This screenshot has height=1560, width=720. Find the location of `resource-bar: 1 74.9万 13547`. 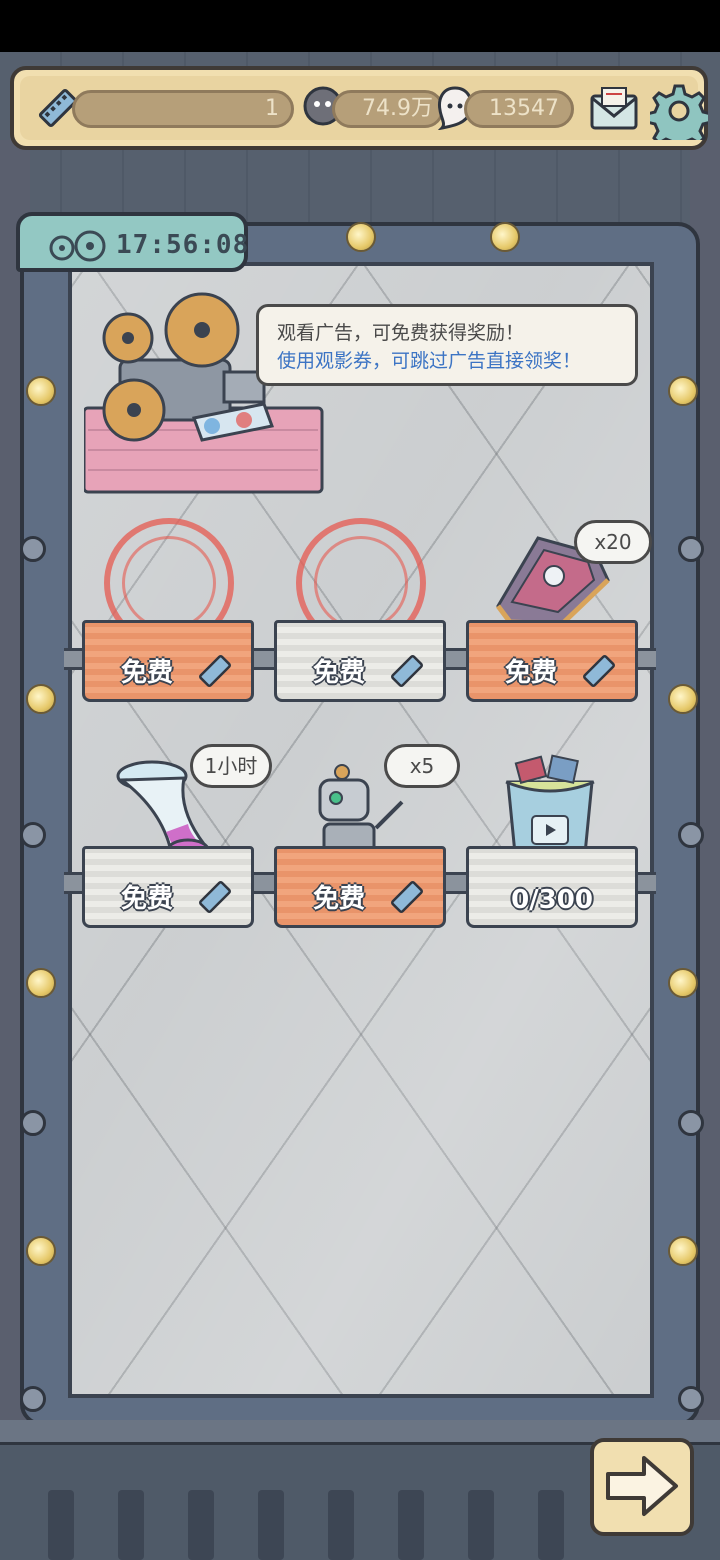

resource-bar: 1 74.9万 13547 is located at coordinates (359, 108).